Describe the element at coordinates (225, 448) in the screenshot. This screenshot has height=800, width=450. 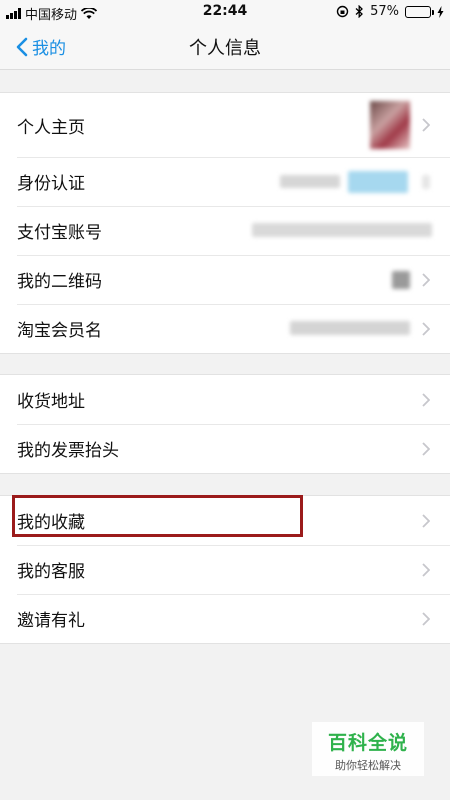
I see `row-invoice-title: 我的发票抬头` at that location.